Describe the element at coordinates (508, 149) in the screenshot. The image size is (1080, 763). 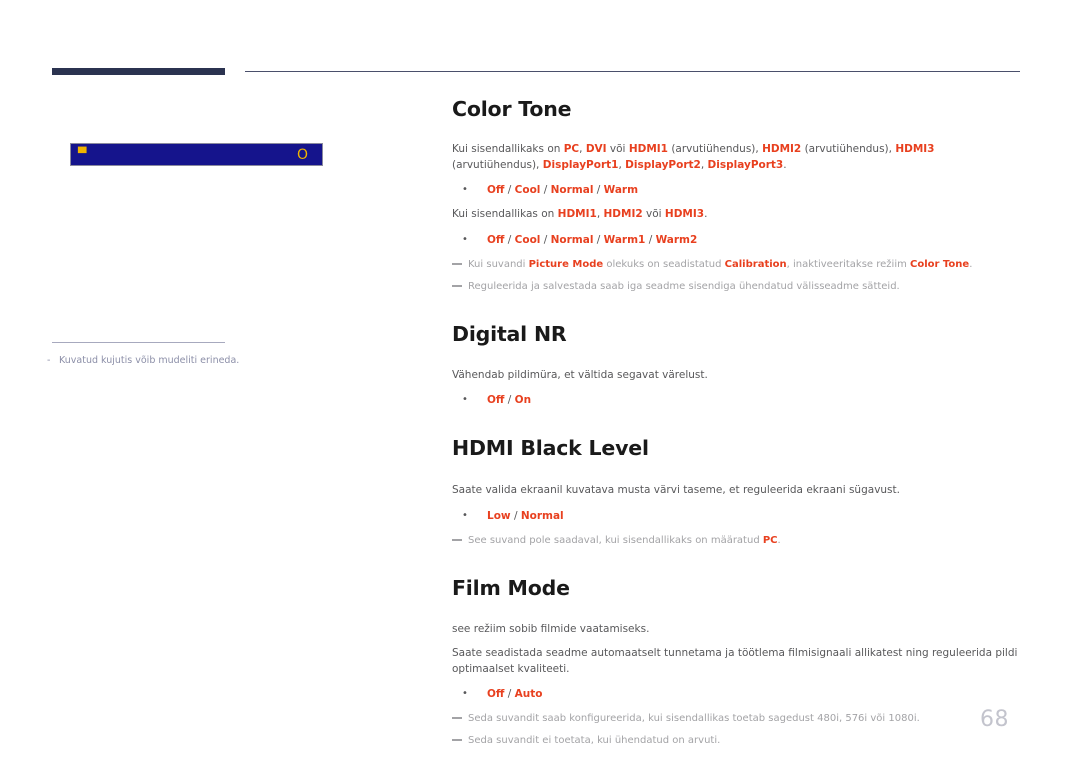
I see `text-run: Kui sisendallikaks on` at that location.